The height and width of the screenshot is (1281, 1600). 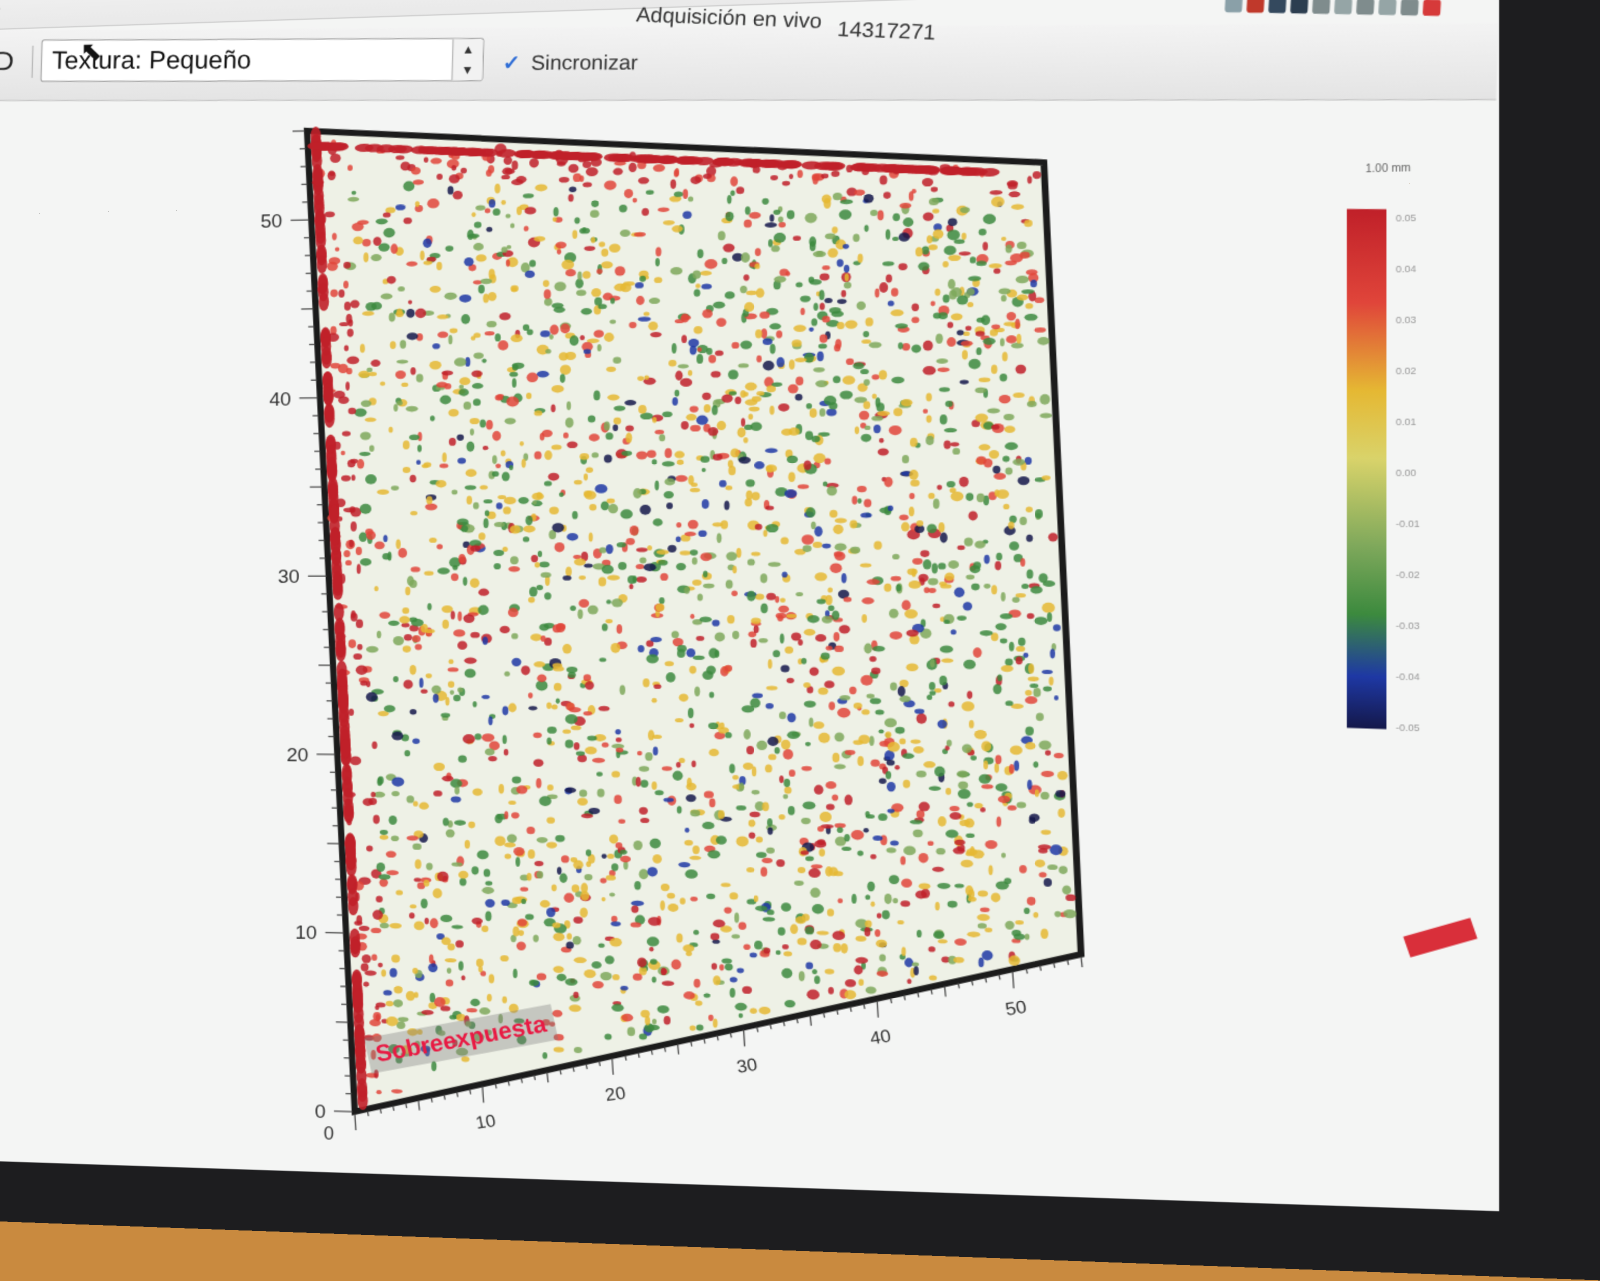 I want to click on scale-readout: 1.00 mm, so click(x=1387, y=169).